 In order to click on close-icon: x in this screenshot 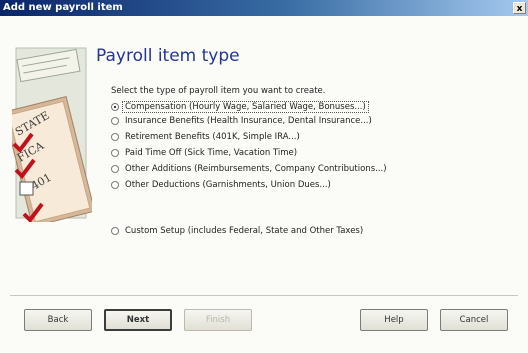, I will do `click(519, 8)`.